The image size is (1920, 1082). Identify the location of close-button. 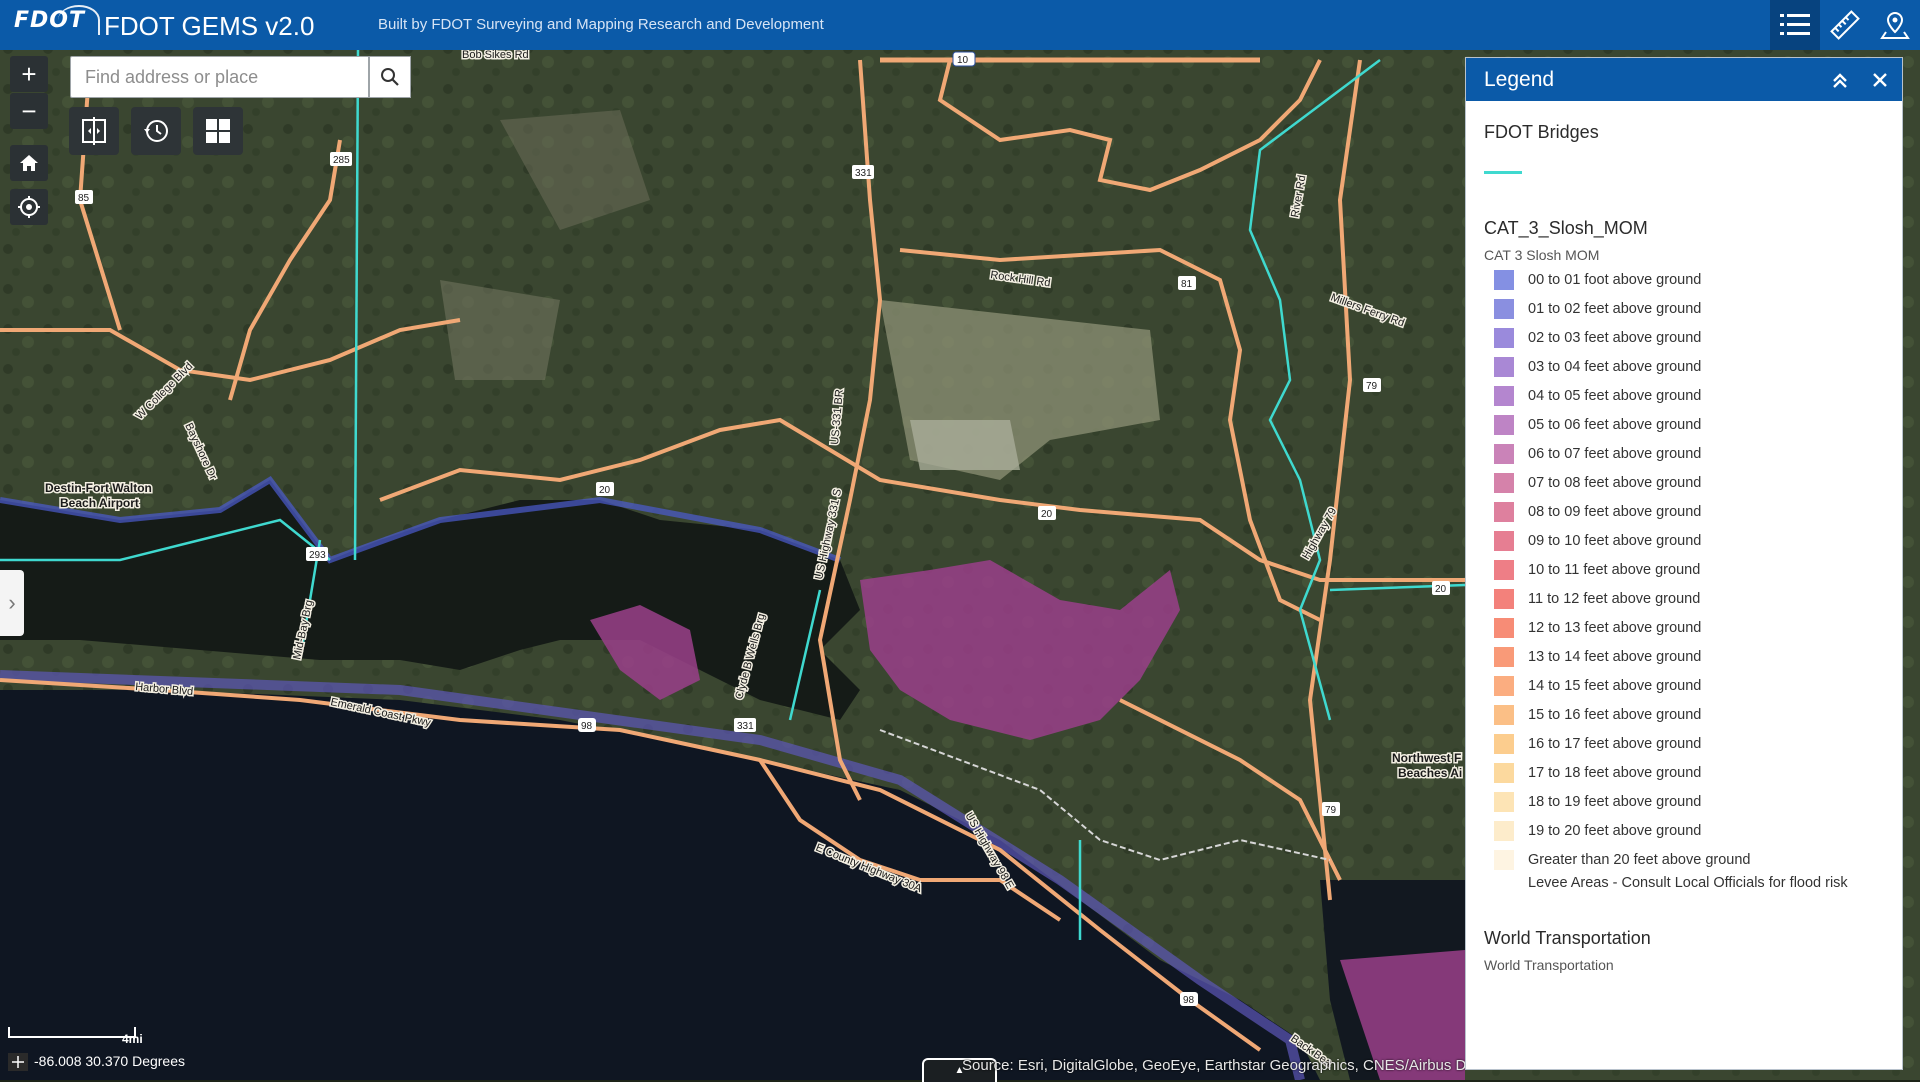
(1880, 80).